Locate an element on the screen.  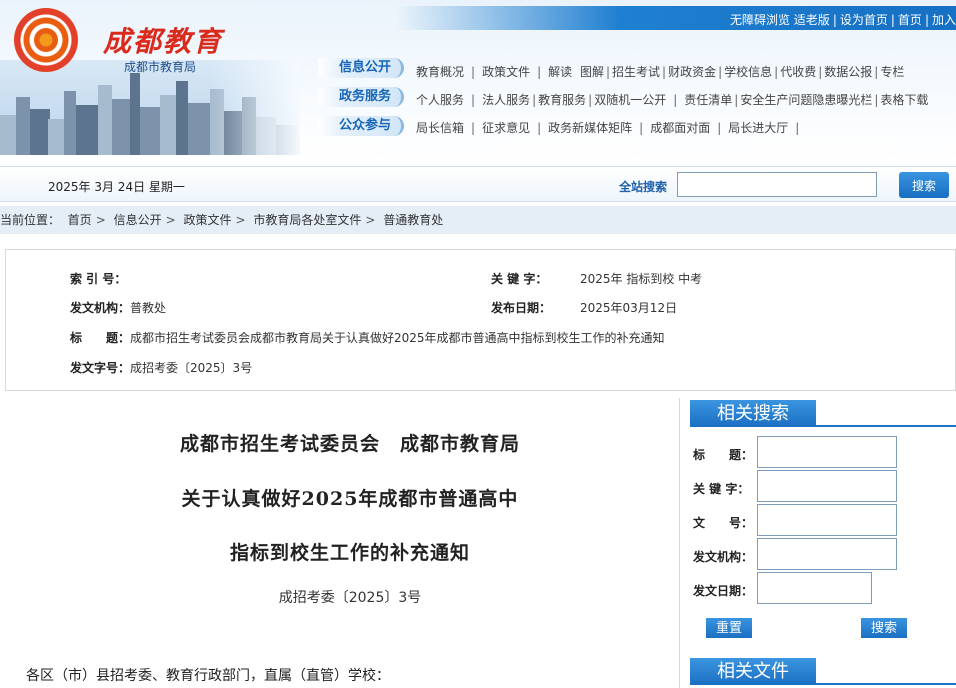
nav-row-public-participation: 局长信箱 | 征求意见 | 政务新媒体矩阵 | 成都面对面 | 局长进大厅 | is located at coordinates (608, 128).